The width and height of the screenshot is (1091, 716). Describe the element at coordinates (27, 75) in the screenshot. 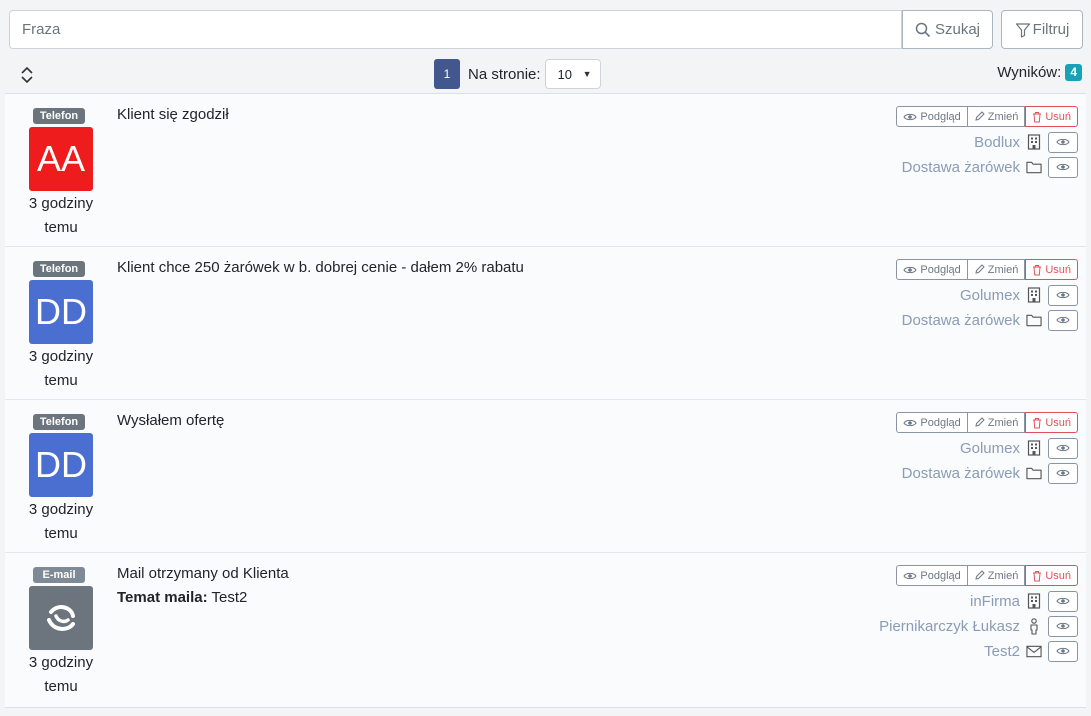

I see `sort-icon` at that location.